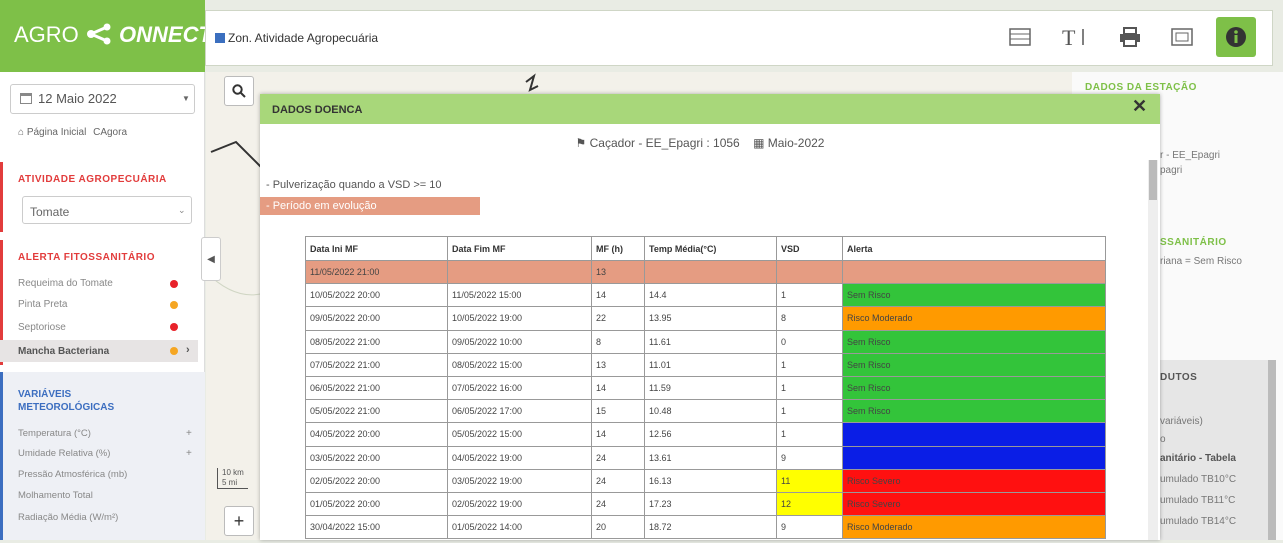 This screenshot has height=543, width=1283. What do you see at coordinates (376, 411) in the screenshot?
I see `cell-date-start: 05/05/2022 21:00` at bounding box center [376, 411].